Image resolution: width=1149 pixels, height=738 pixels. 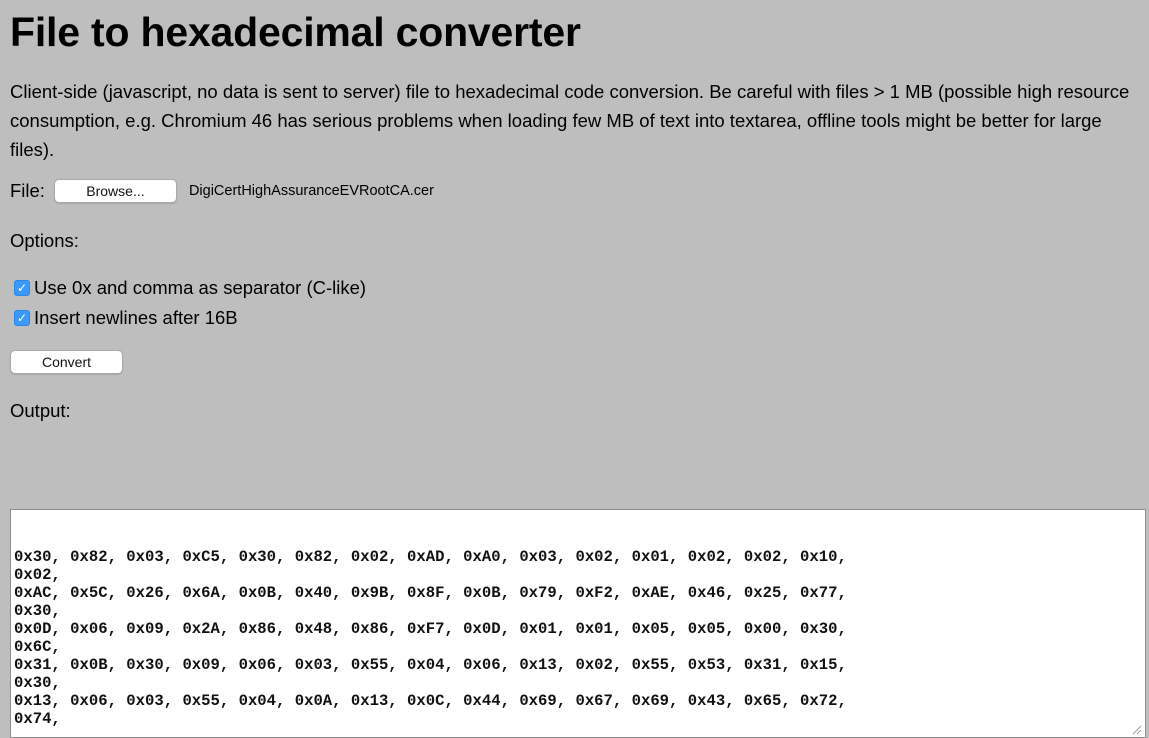 What do you see at coordinates (579, 288) in the screenshot?
I see `option-c-like-separator: ✓ Use 0x and comma as separator (C-like)` at bounding box center [579, 288].